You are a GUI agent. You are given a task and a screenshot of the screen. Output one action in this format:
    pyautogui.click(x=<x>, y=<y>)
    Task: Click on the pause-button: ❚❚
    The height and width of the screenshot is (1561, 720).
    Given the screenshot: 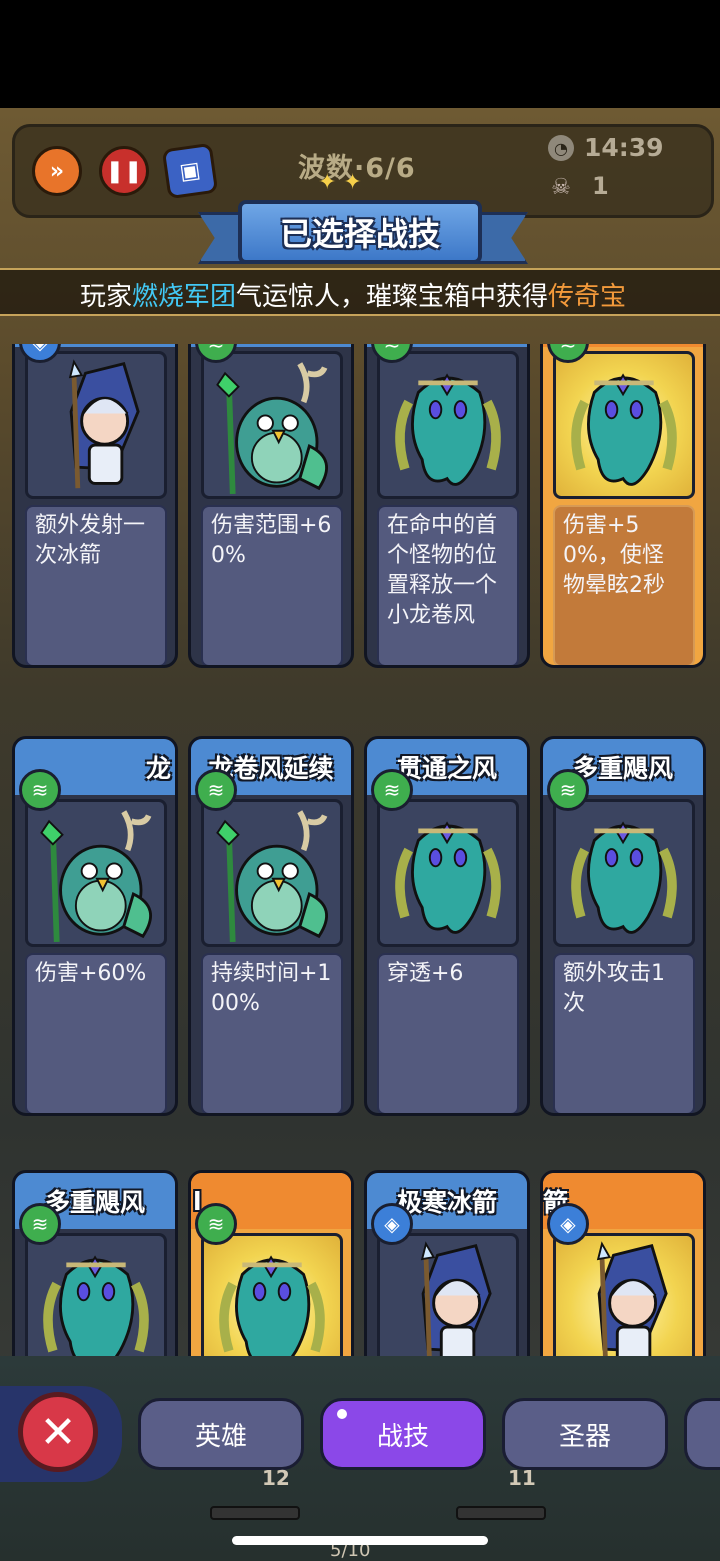 What is the action you would take?
    pyautogui.click(x=124, y=171)
    